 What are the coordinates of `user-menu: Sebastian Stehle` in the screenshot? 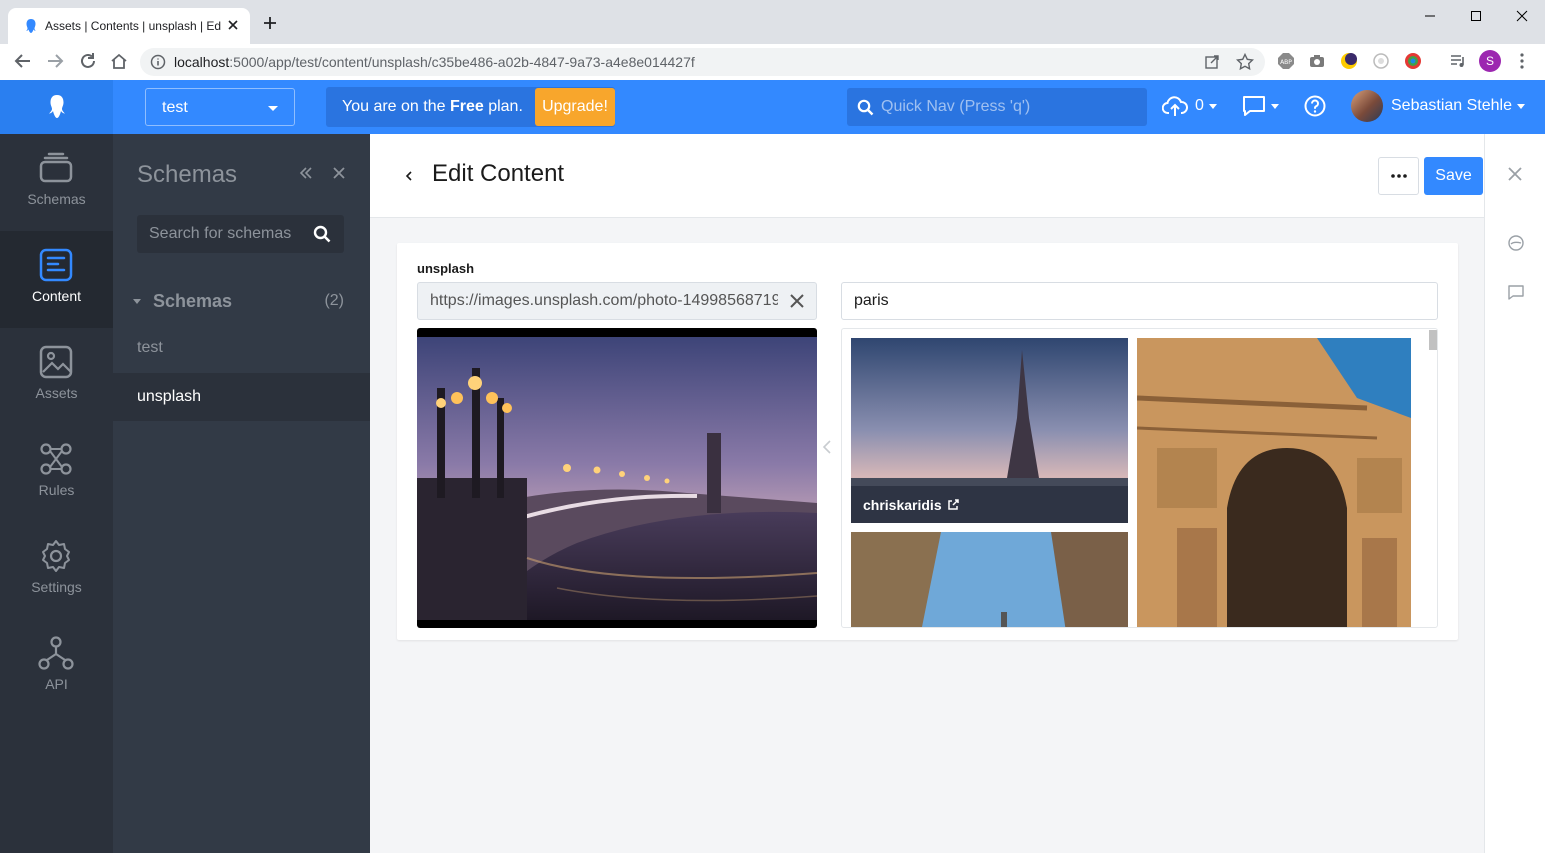 It's located at (1438, 106).